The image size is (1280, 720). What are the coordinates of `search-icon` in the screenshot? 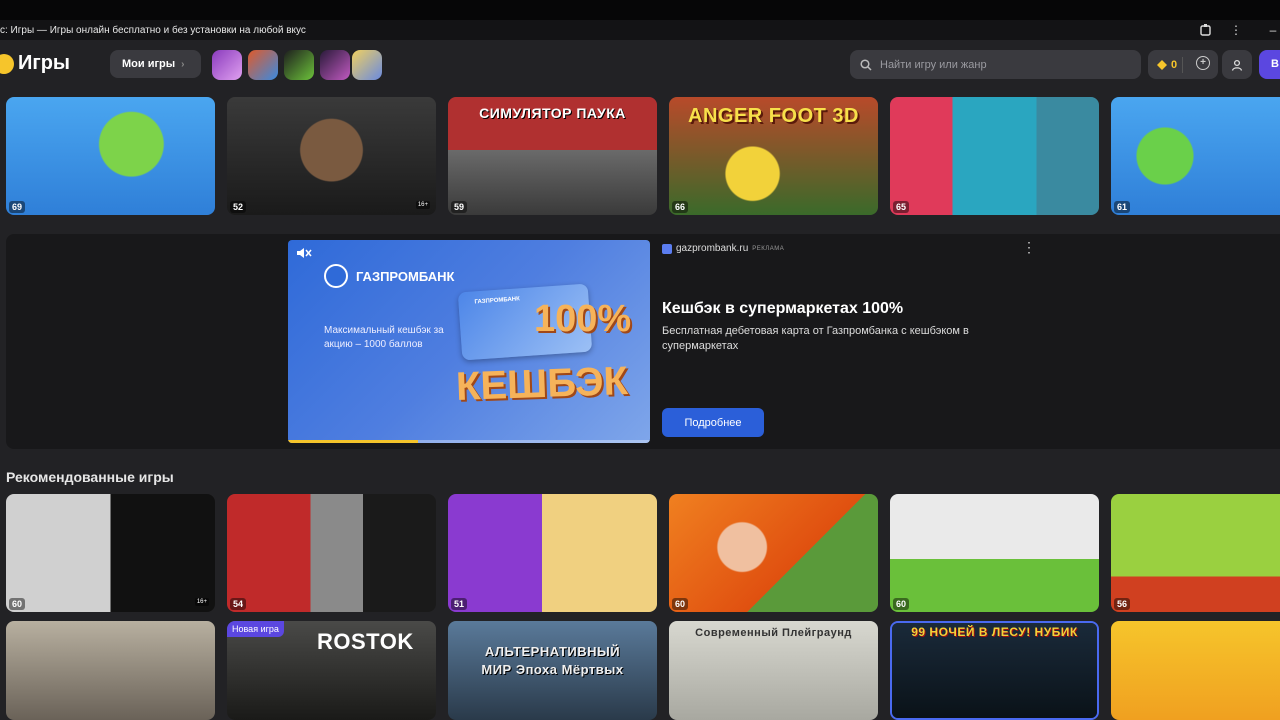 It's located at (866, 64).